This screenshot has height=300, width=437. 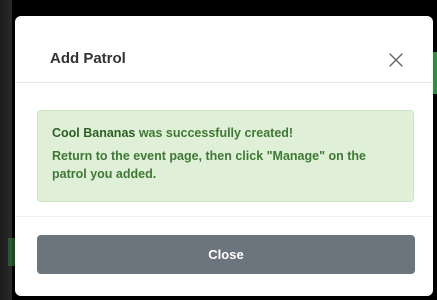 I want to click on success-message: Cool Bananas was successfully created!, so click(x=225, y=133).